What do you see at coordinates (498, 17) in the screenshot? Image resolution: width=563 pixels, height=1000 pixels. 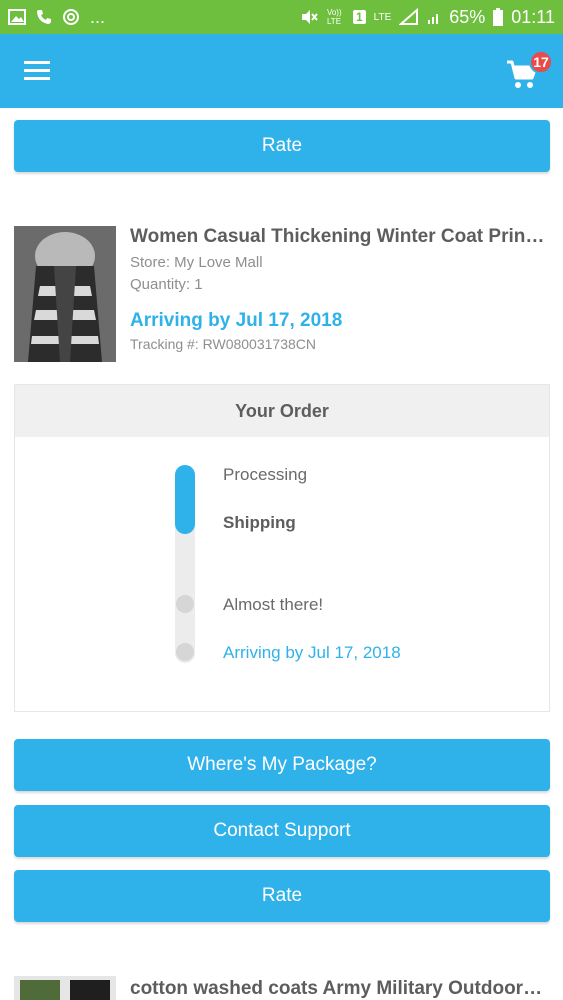 I see `battery-icon` at bounding box center [498, 17].